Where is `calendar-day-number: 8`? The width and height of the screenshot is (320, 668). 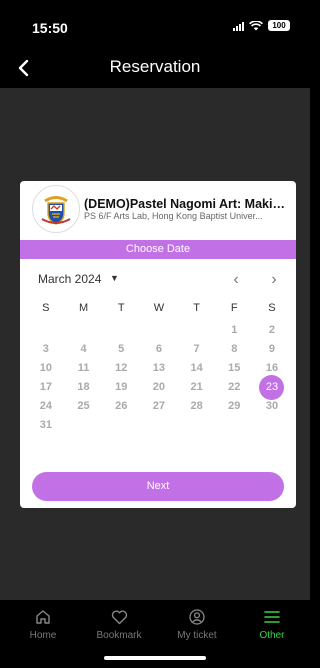
calendar-day-number: 8 is located at coordinates (234, 349).